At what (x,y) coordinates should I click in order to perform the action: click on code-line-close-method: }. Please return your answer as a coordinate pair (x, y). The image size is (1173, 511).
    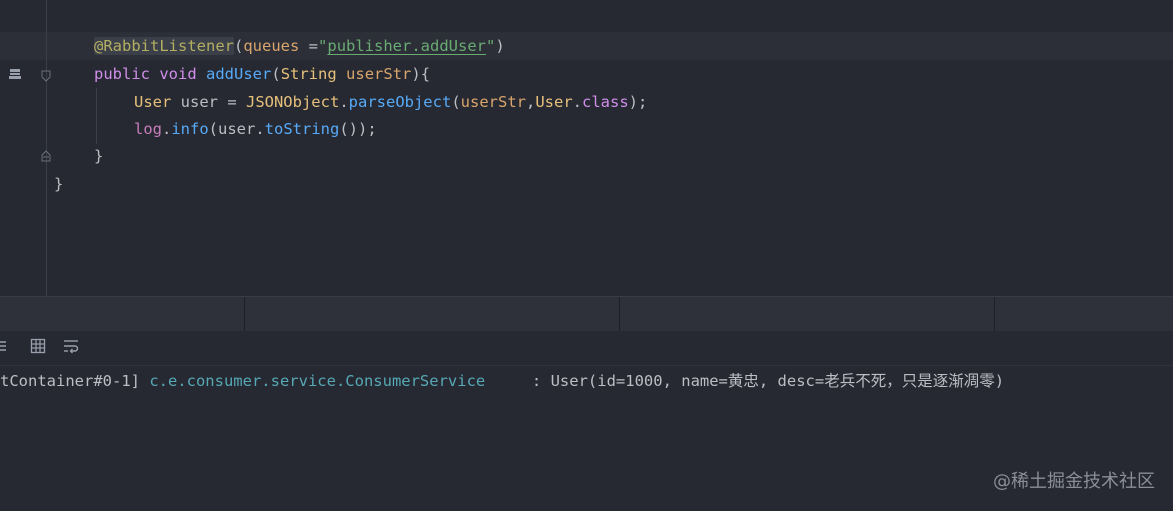
    Looking at the image, I should click on (99, 156).